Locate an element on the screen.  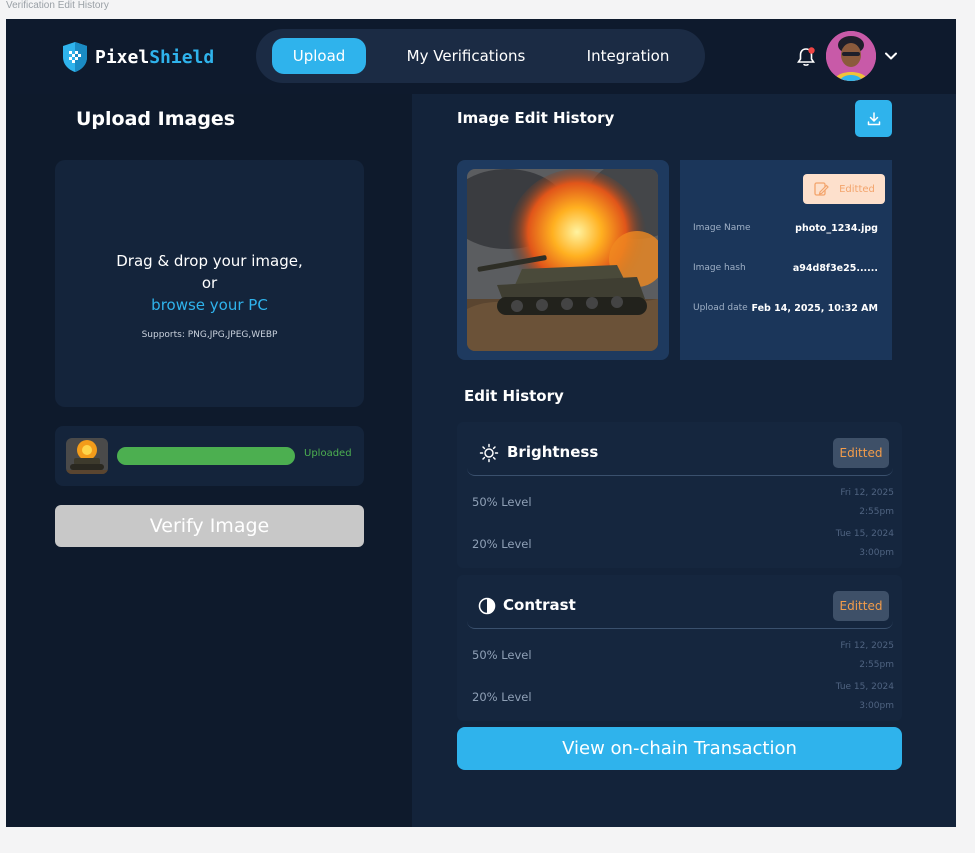
logo: PixelShield is located at coordinates (137, 57).